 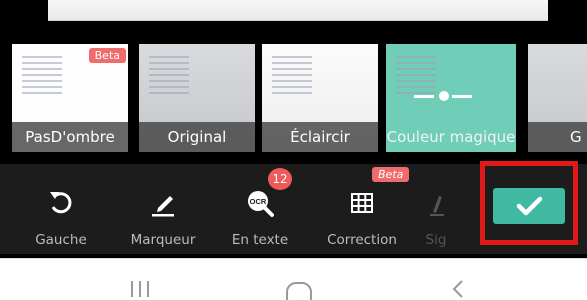 I want to click on back-icon, so click(x=458, y=288).